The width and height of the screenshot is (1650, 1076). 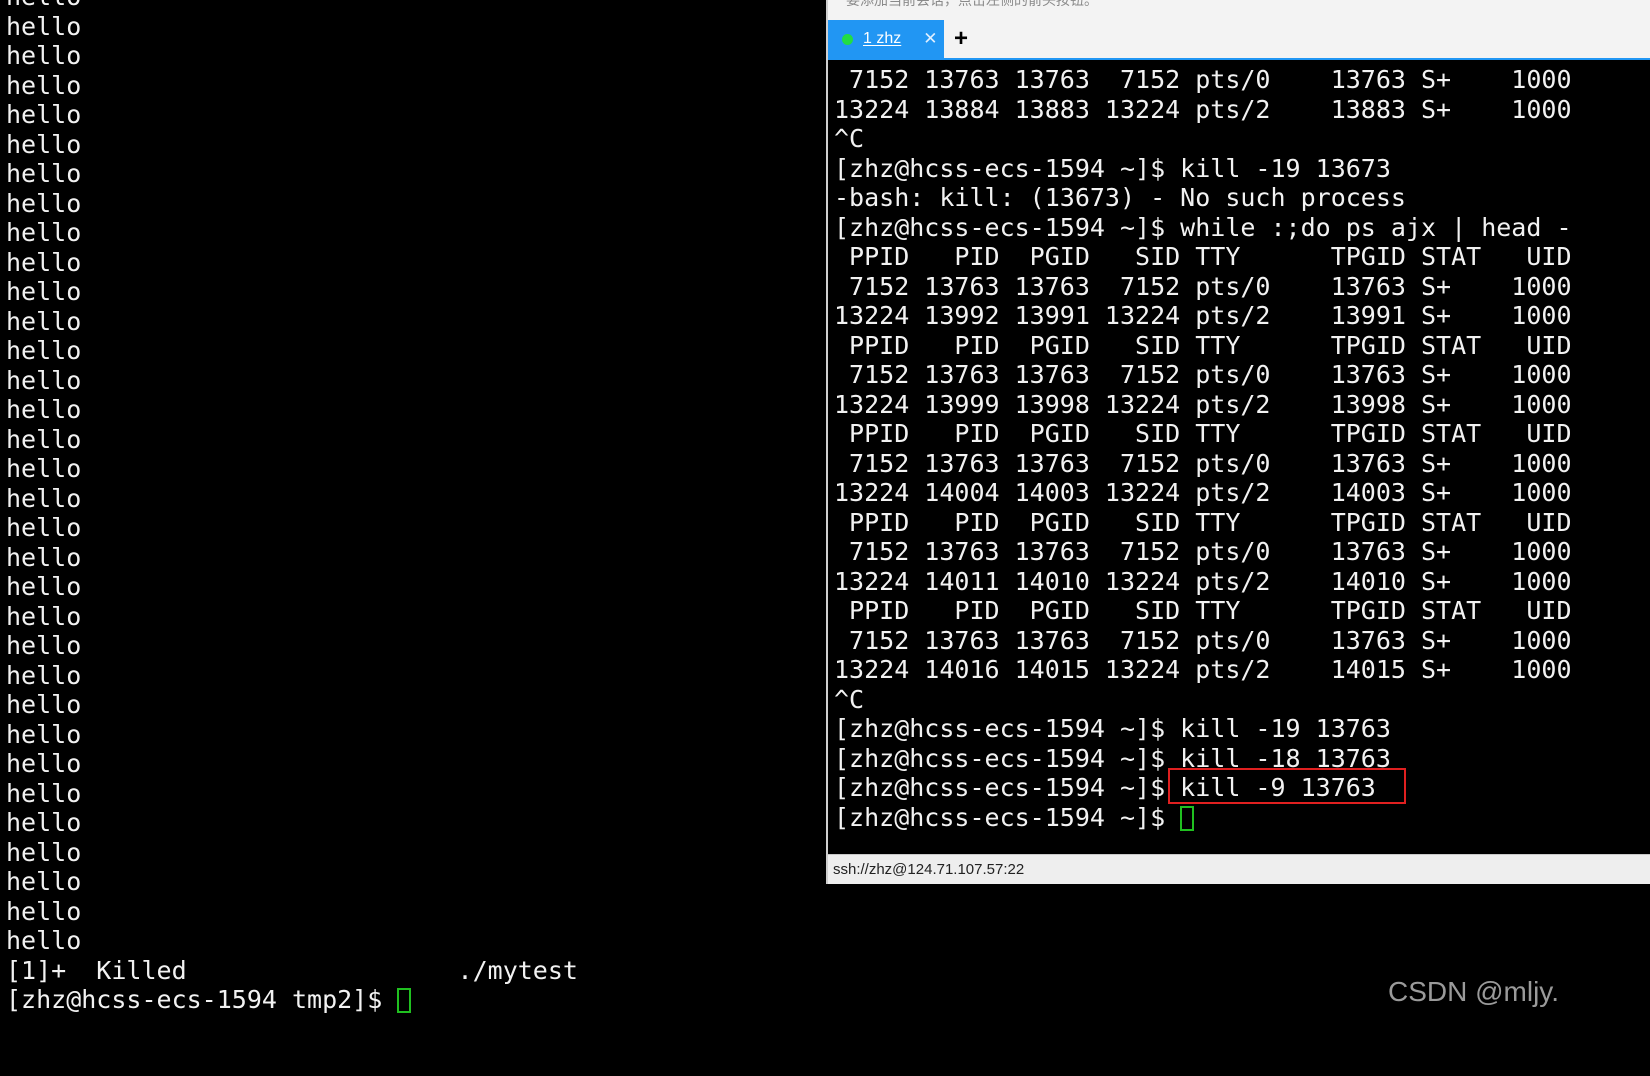 What do you see at coordinates (1239, 10) in the screenshot?
I see `window-top-strip: 要添加当前会话，点击左侧的箭头按钮。` at bounding box center [1239, 10].